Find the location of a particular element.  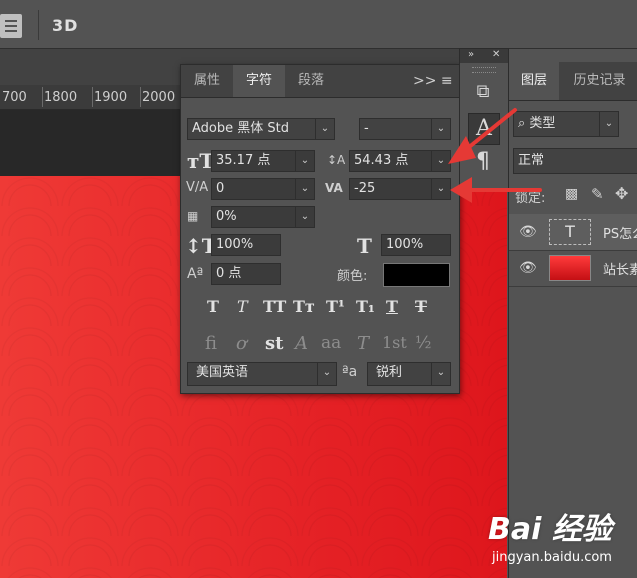

tab-properties: 属性 is located at coordinates (207, 81).